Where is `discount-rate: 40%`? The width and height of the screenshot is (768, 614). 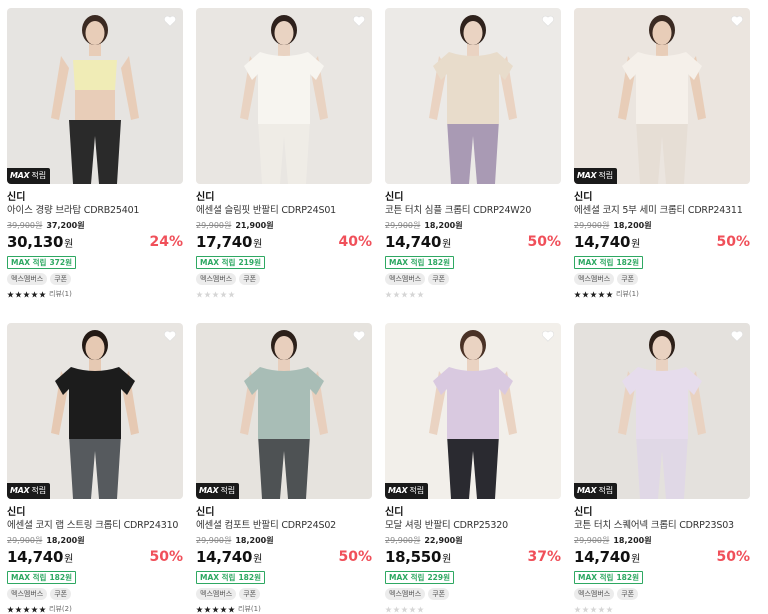 discount-rate: 40% is located at coordinates (355, 242).